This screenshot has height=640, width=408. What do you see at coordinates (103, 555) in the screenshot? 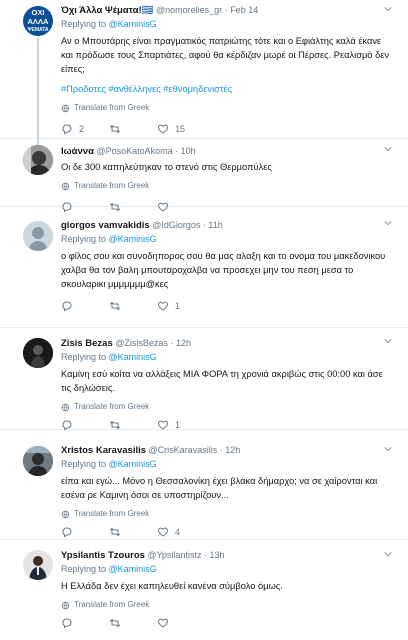
I see `author-name: Ypsilantis Tzouros` at bounding box center [103, 555].